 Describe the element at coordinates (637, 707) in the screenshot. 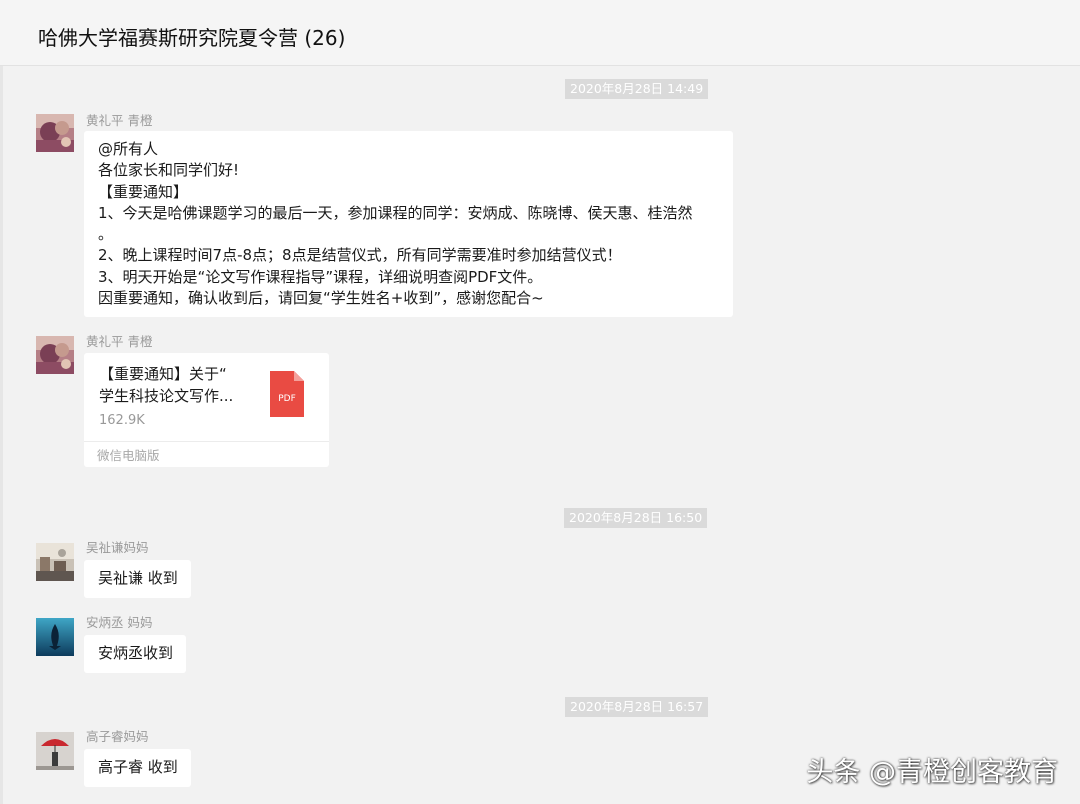

I see `timestamp: 2020年8月28日 16:57` at that location.